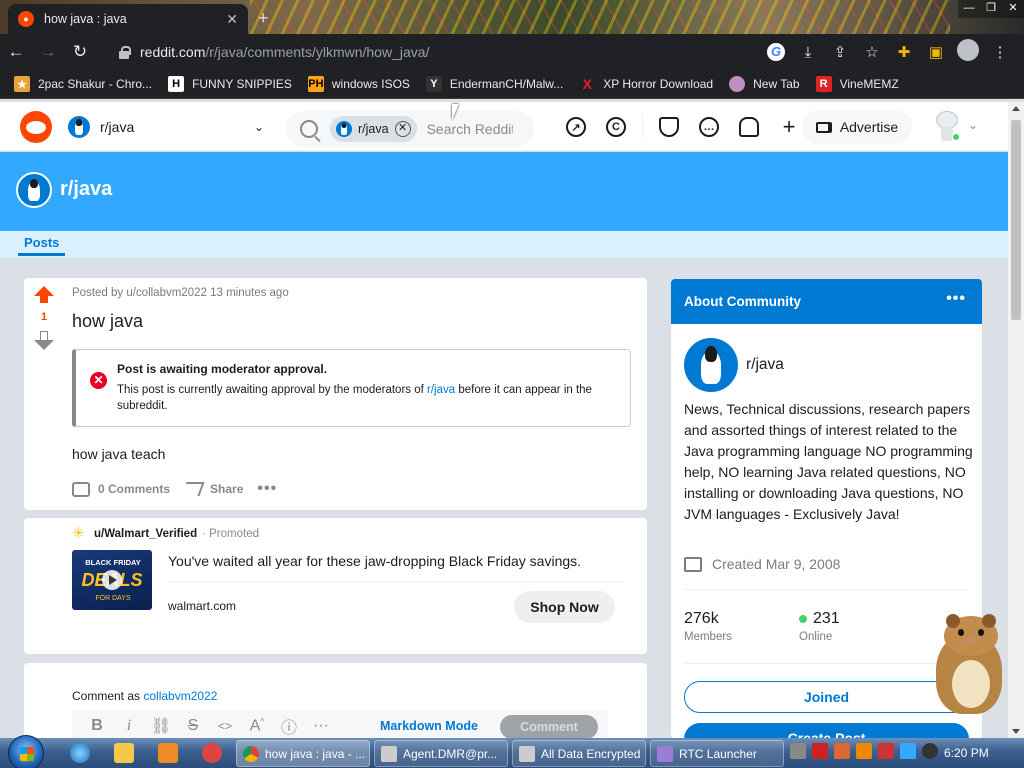 This screenshot has width=1024, height=768. What do you see at coordinates (857, 127) in the screenshot?
I see `advertise-button: Advertise` at bounding box center [857, 127].